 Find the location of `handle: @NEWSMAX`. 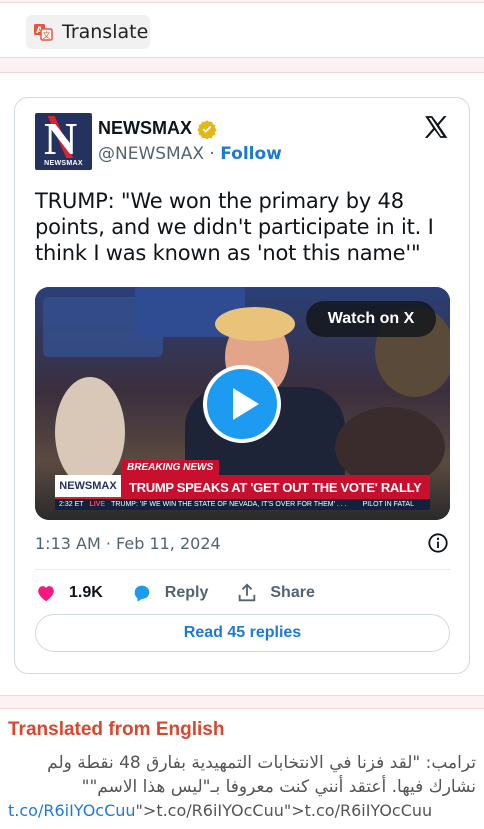

handle: @NEWSMAX is located at coordinates (151, 154).